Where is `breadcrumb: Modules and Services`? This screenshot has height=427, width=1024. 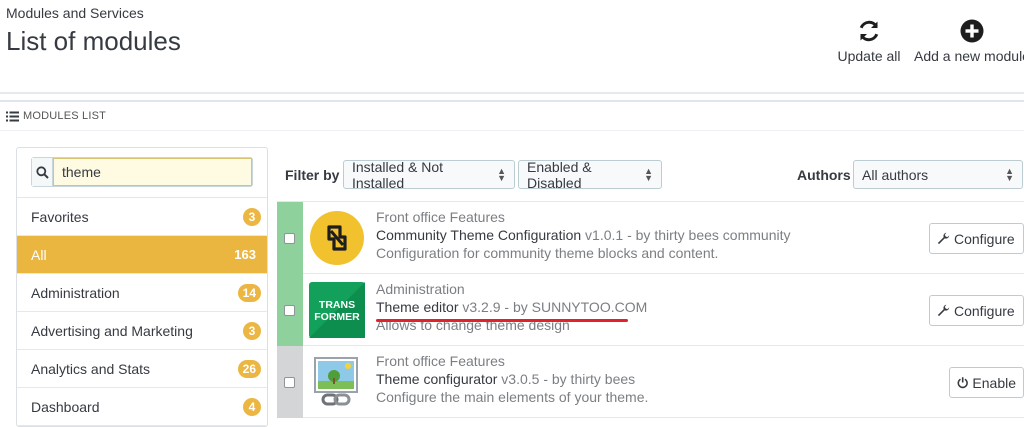 breadcrumb: Modules and Services is located at coordinates (75, 13).